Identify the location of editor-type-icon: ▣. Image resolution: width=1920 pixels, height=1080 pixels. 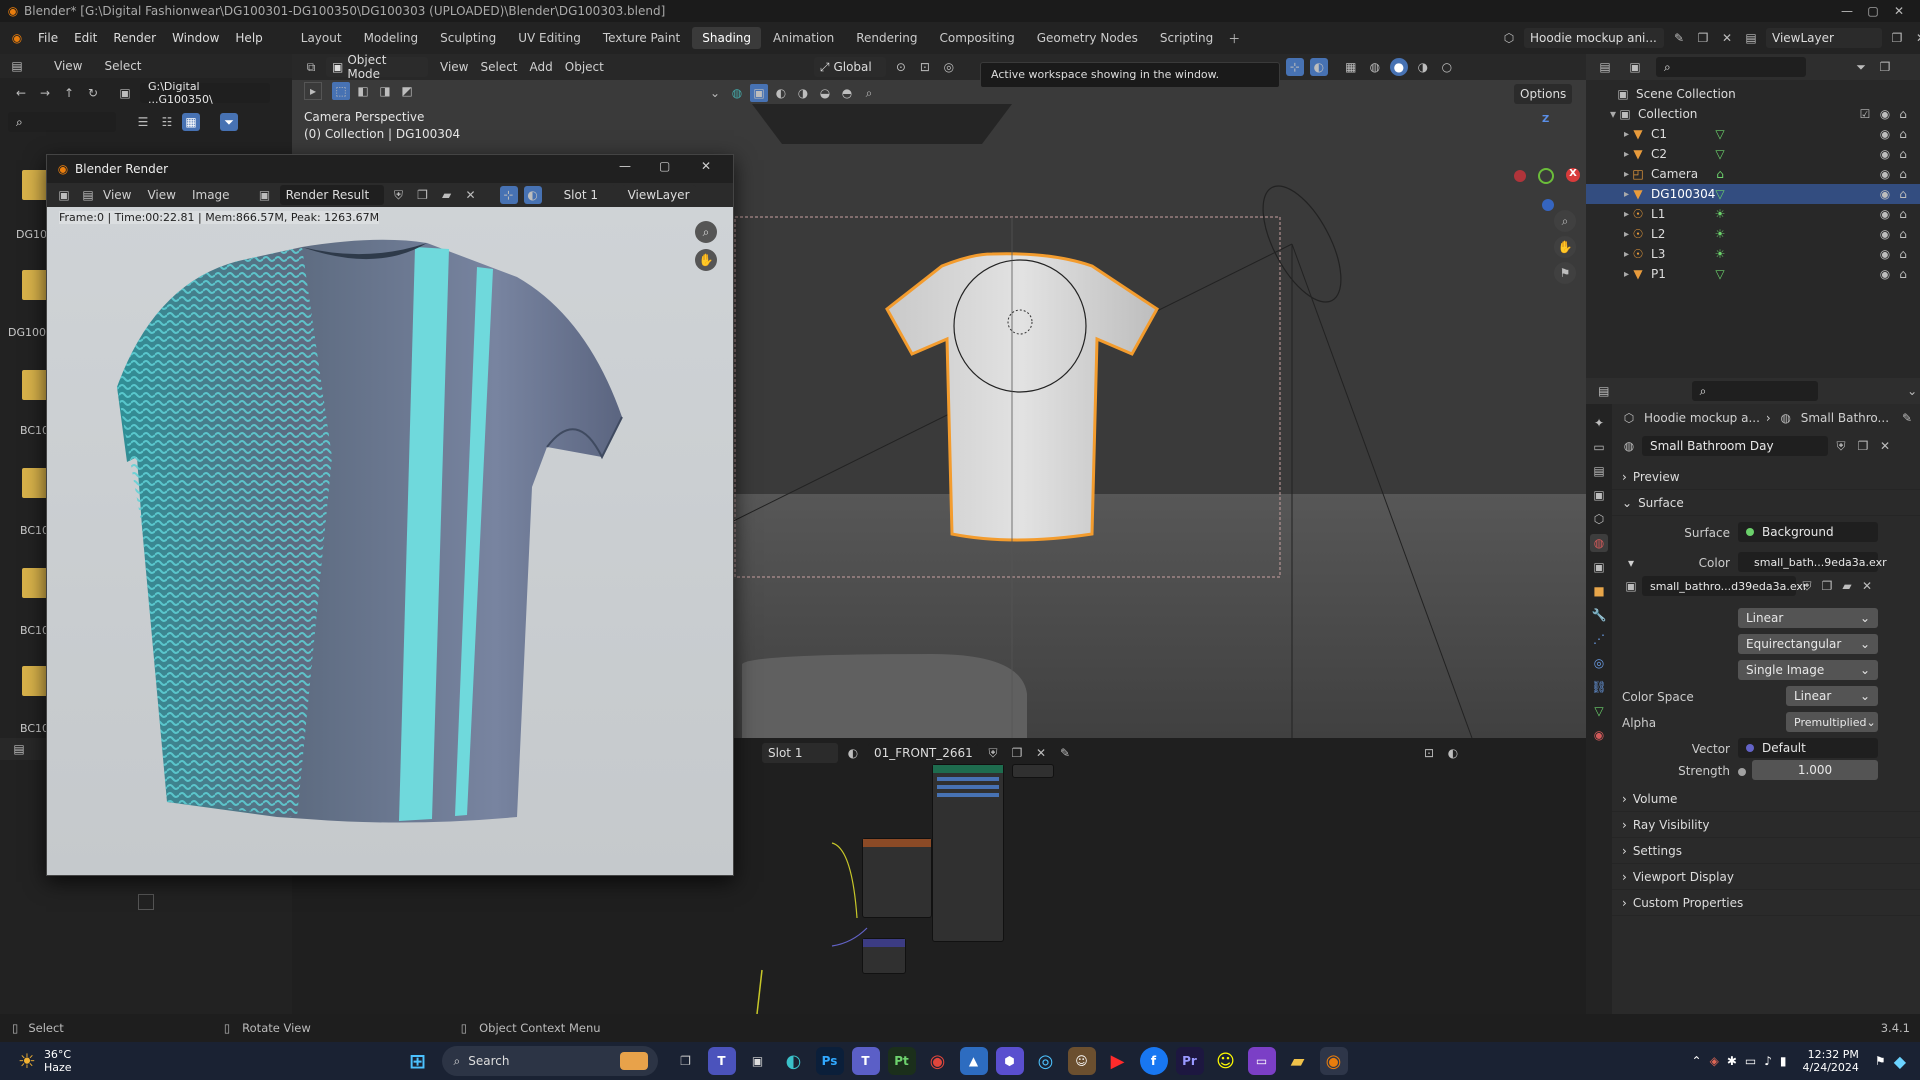
(64, 195).